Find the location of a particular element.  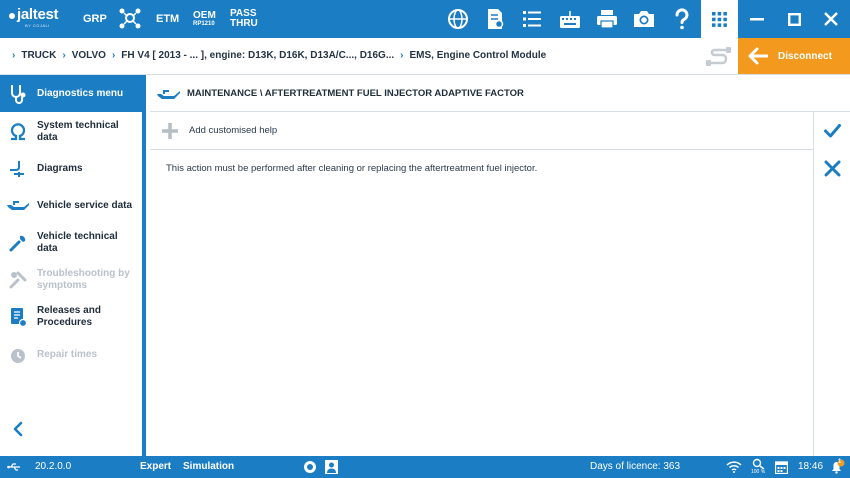

sidebar-item-label: Vehicle technical data is located at coordinates (77, 242).